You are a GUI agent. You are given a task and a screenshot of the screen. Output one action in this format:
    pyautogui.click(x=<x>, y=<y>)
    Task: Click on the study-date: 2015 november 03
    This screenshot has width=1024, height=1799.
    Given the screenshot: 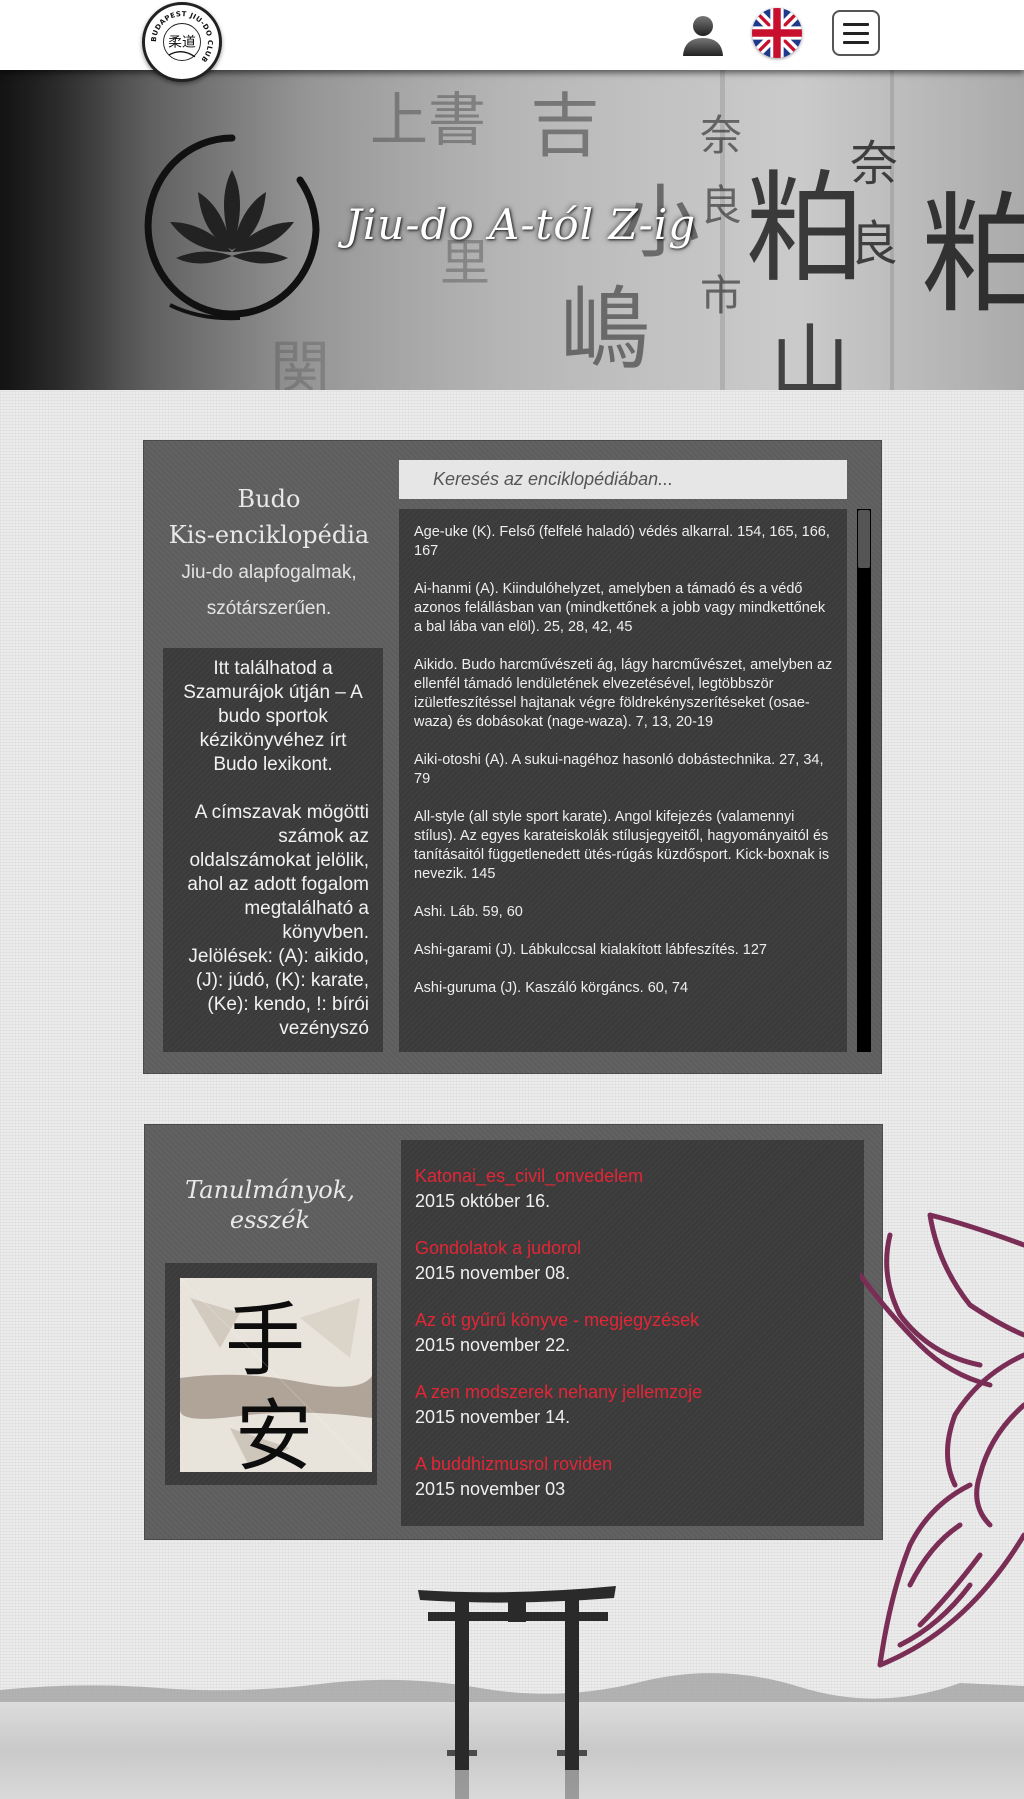 What is the action you would take?
    pyautogui.click(x=490, y=1489)
    